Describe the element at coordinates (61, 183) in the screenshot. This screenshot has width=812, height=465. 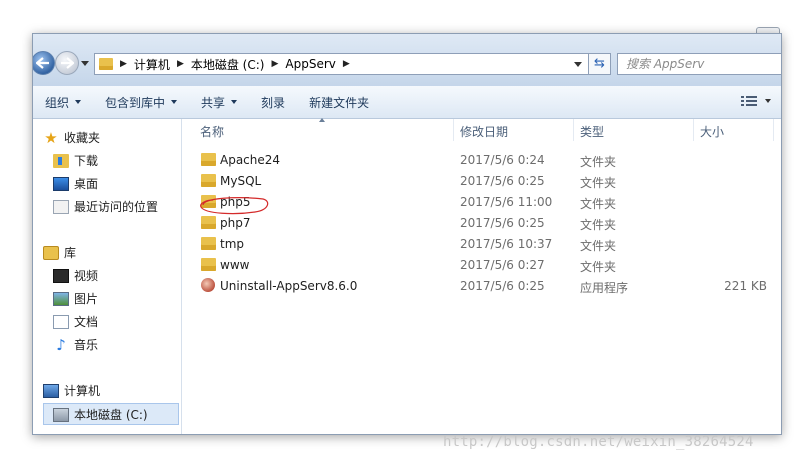
I see `desktop-icon` at that location.